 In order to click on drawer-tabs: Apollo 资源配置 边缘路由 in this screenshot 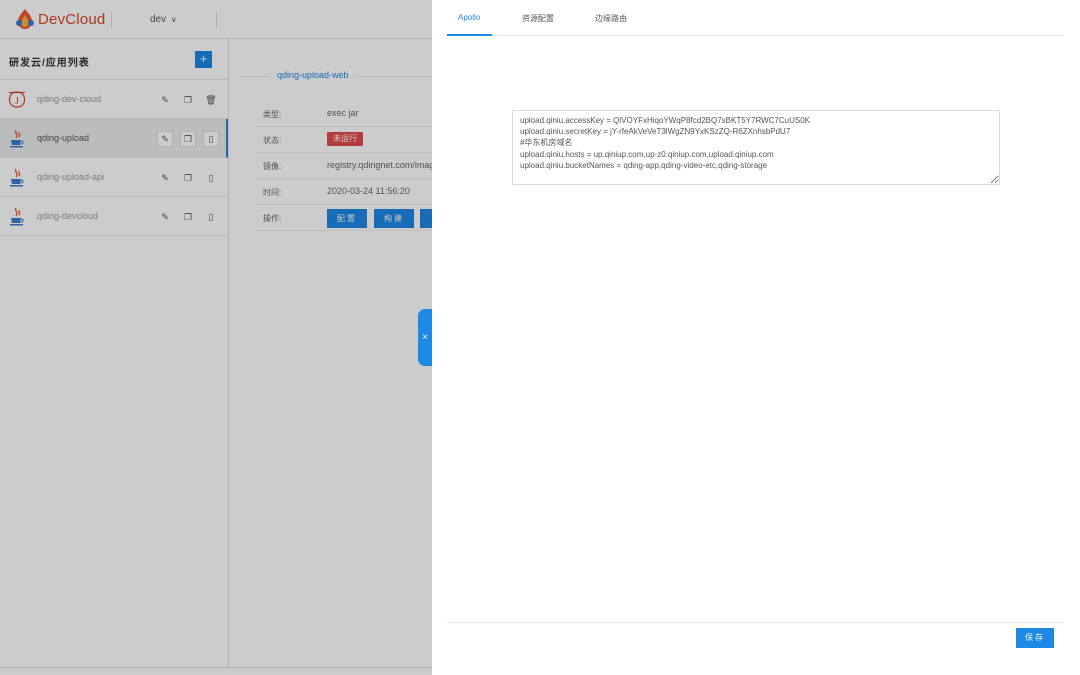, I will do `click(755, 18)`.